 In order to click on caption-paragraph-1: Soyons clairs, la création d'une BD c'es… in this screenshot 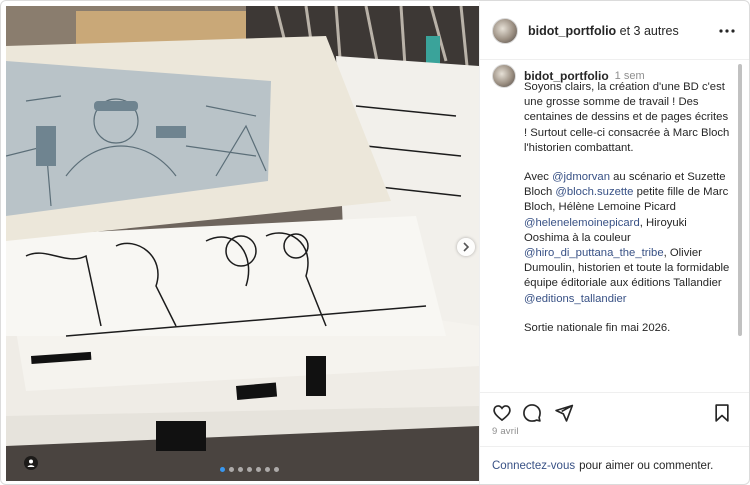, I will do `click(627, 117)`.